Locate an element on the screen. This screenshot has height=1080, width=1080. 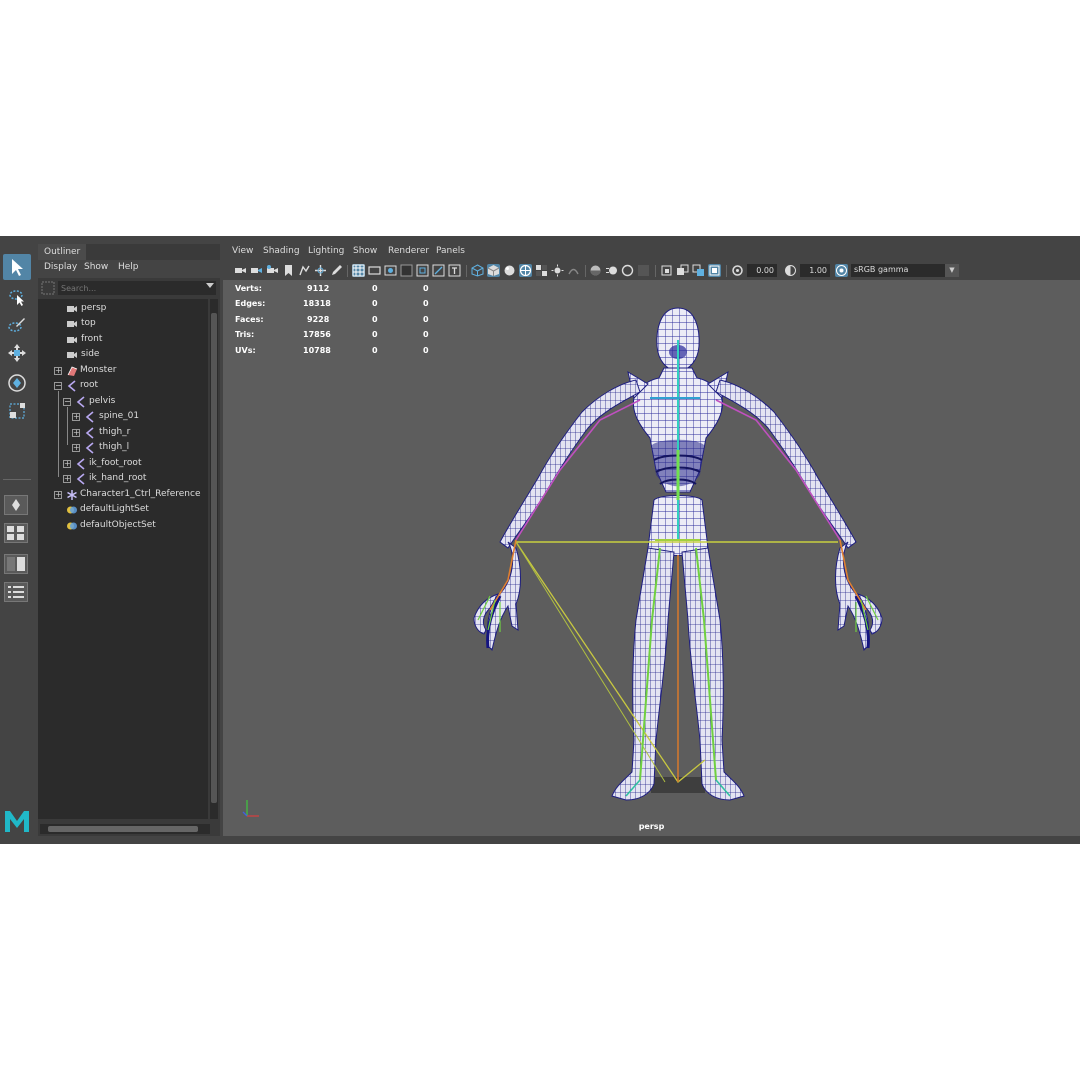
outliner-tab: Outliner is located at coordinates (62, 252).